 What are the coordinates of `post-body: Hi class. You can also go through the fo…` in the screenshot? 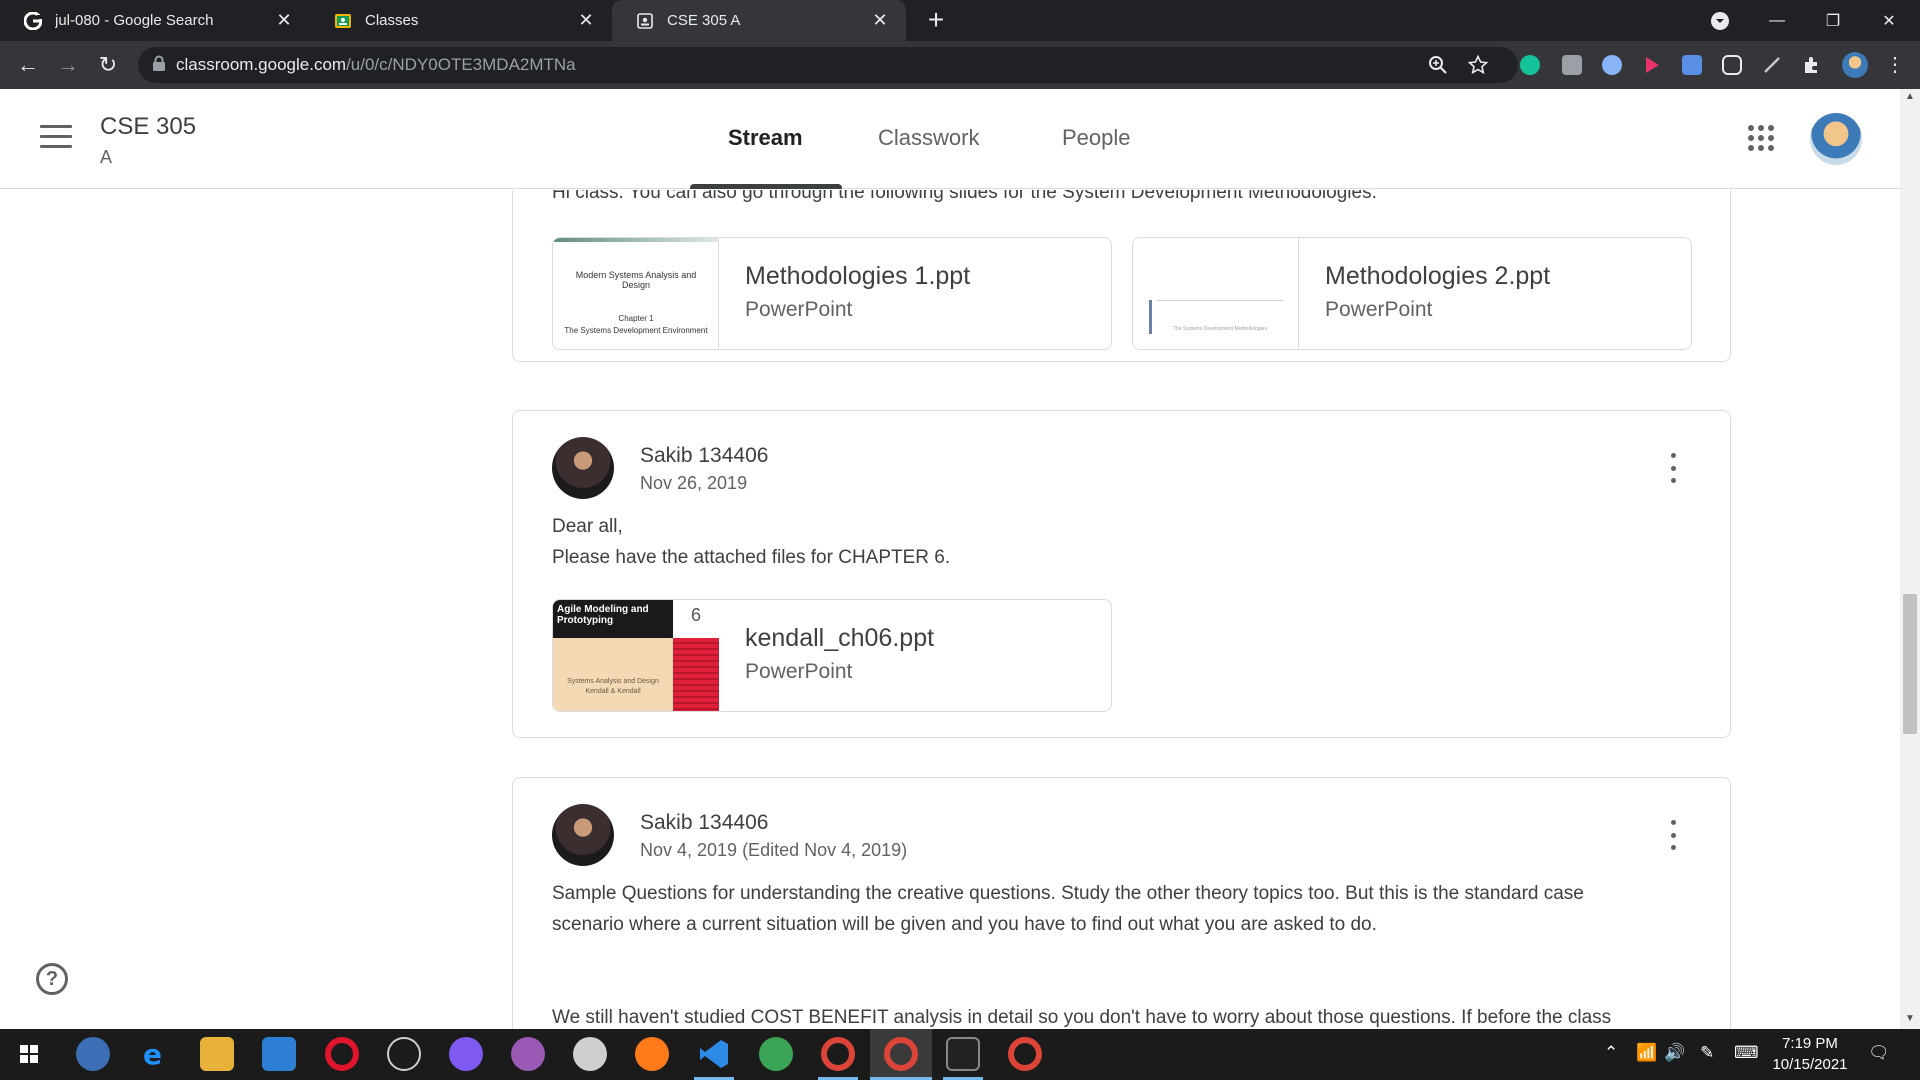 It's located at (964, 196).